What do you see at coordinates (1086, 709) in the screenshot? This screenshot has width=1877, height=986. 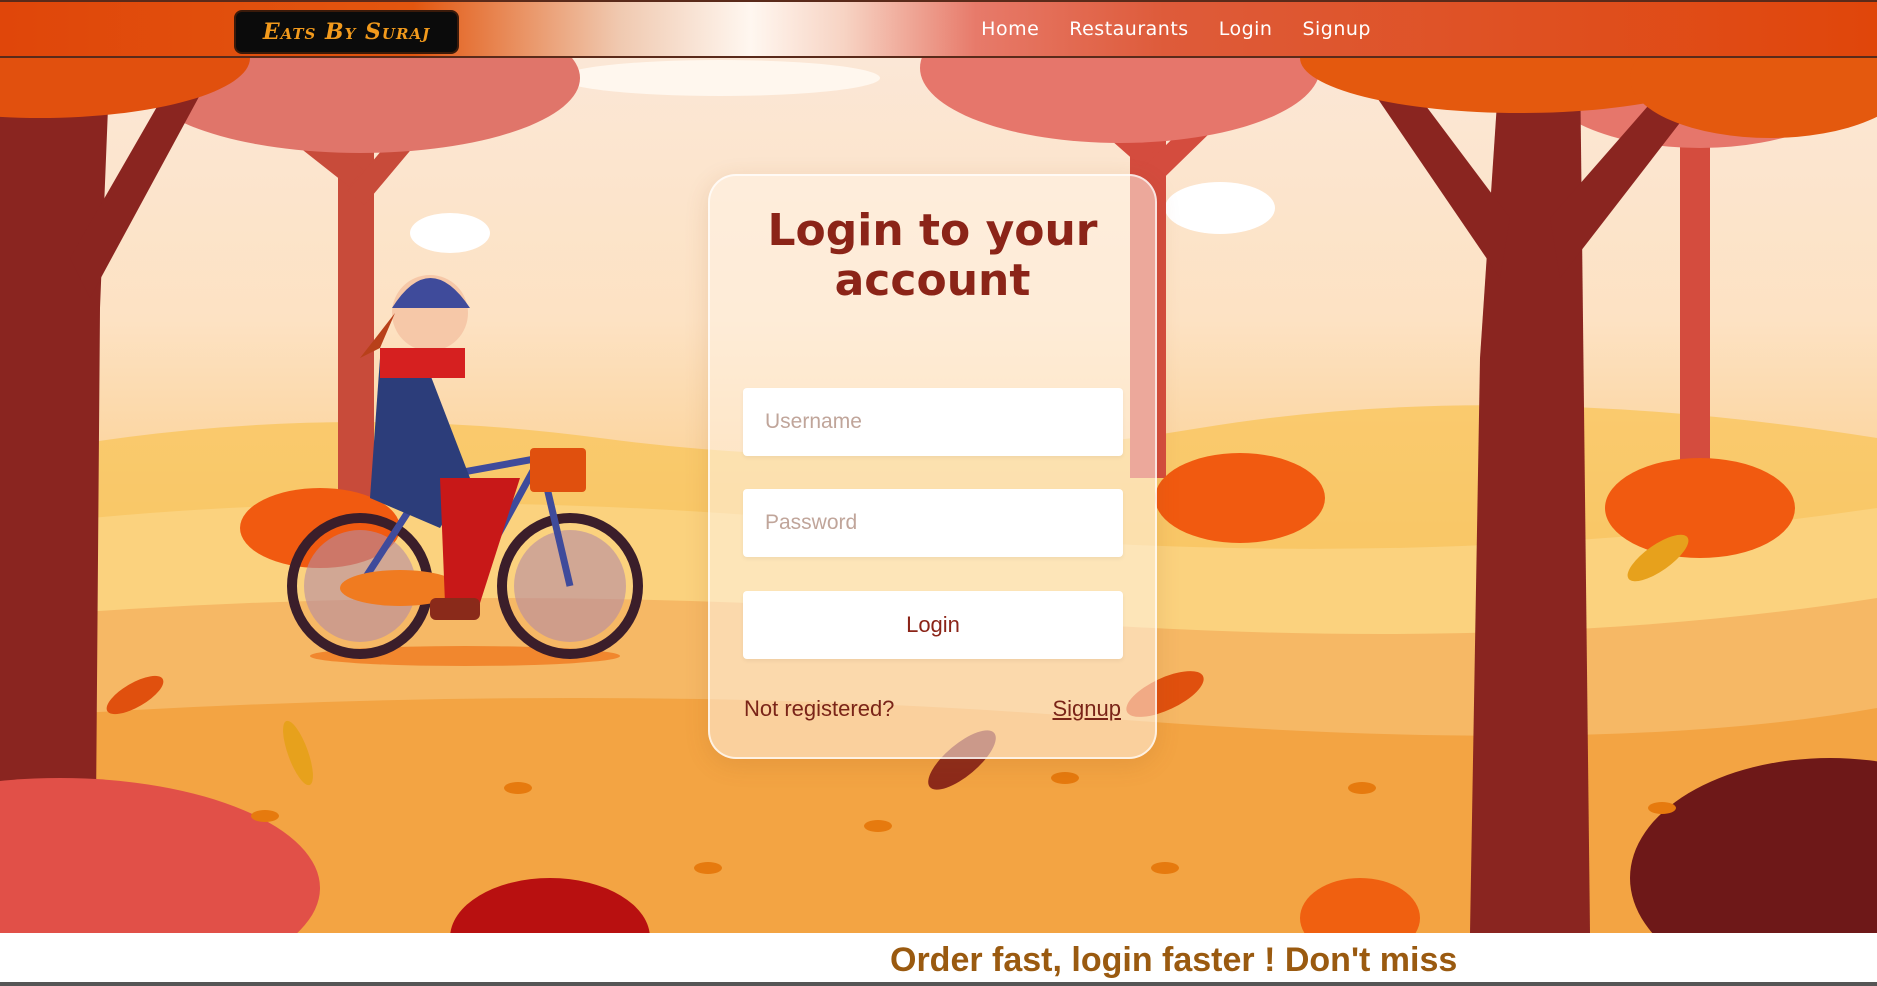 I see `signup-link: Signup` at bounding box center [1086, 709].